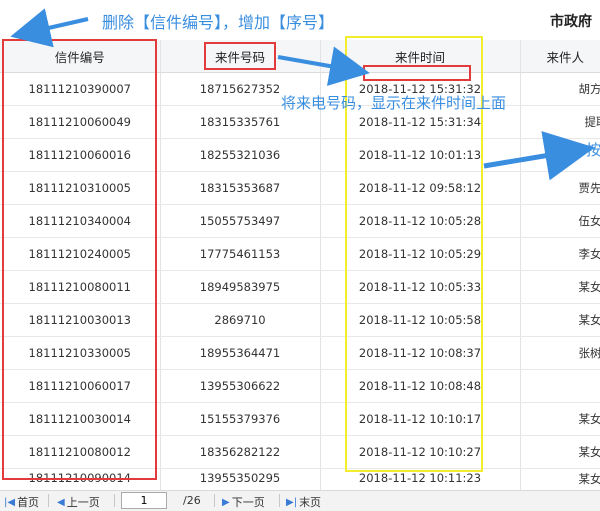  I want to click on last-page-label: 末页, so click(310, 502).